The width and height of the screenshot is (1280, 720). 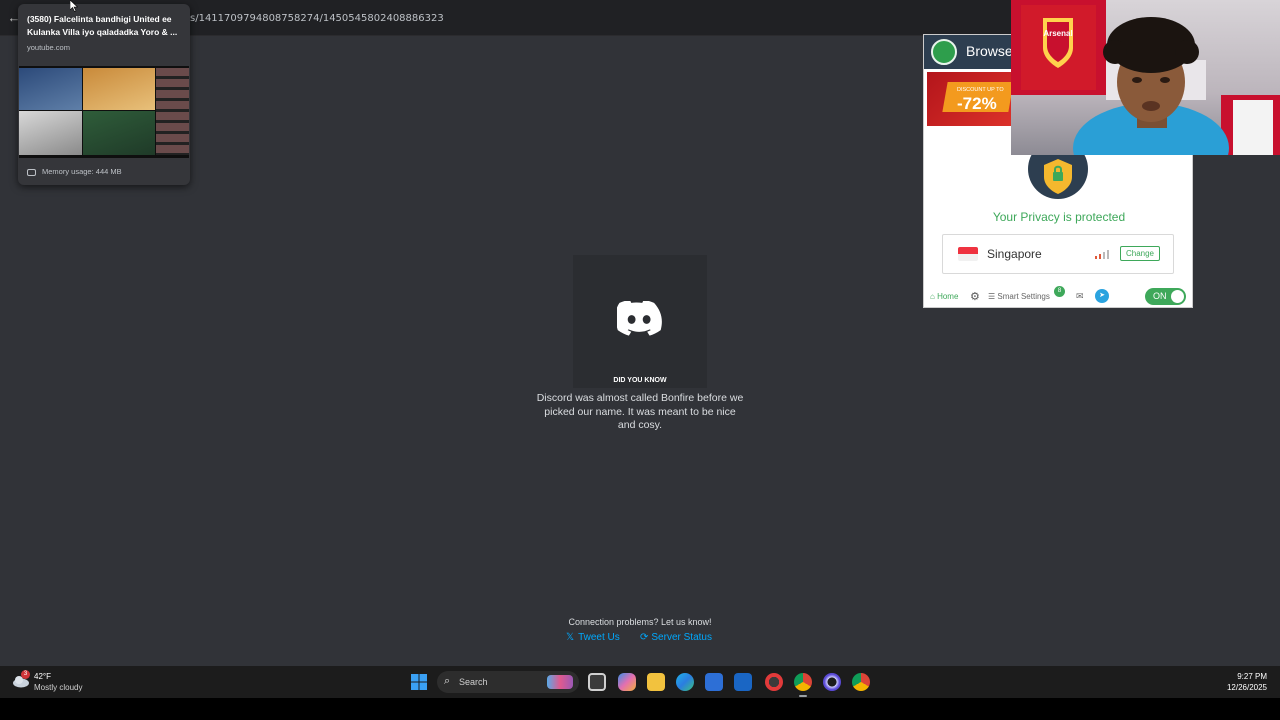 What do you see at coordinates (832, 682) in the screenshot?
I see `obs-icon` at bounding box center [832, 682].